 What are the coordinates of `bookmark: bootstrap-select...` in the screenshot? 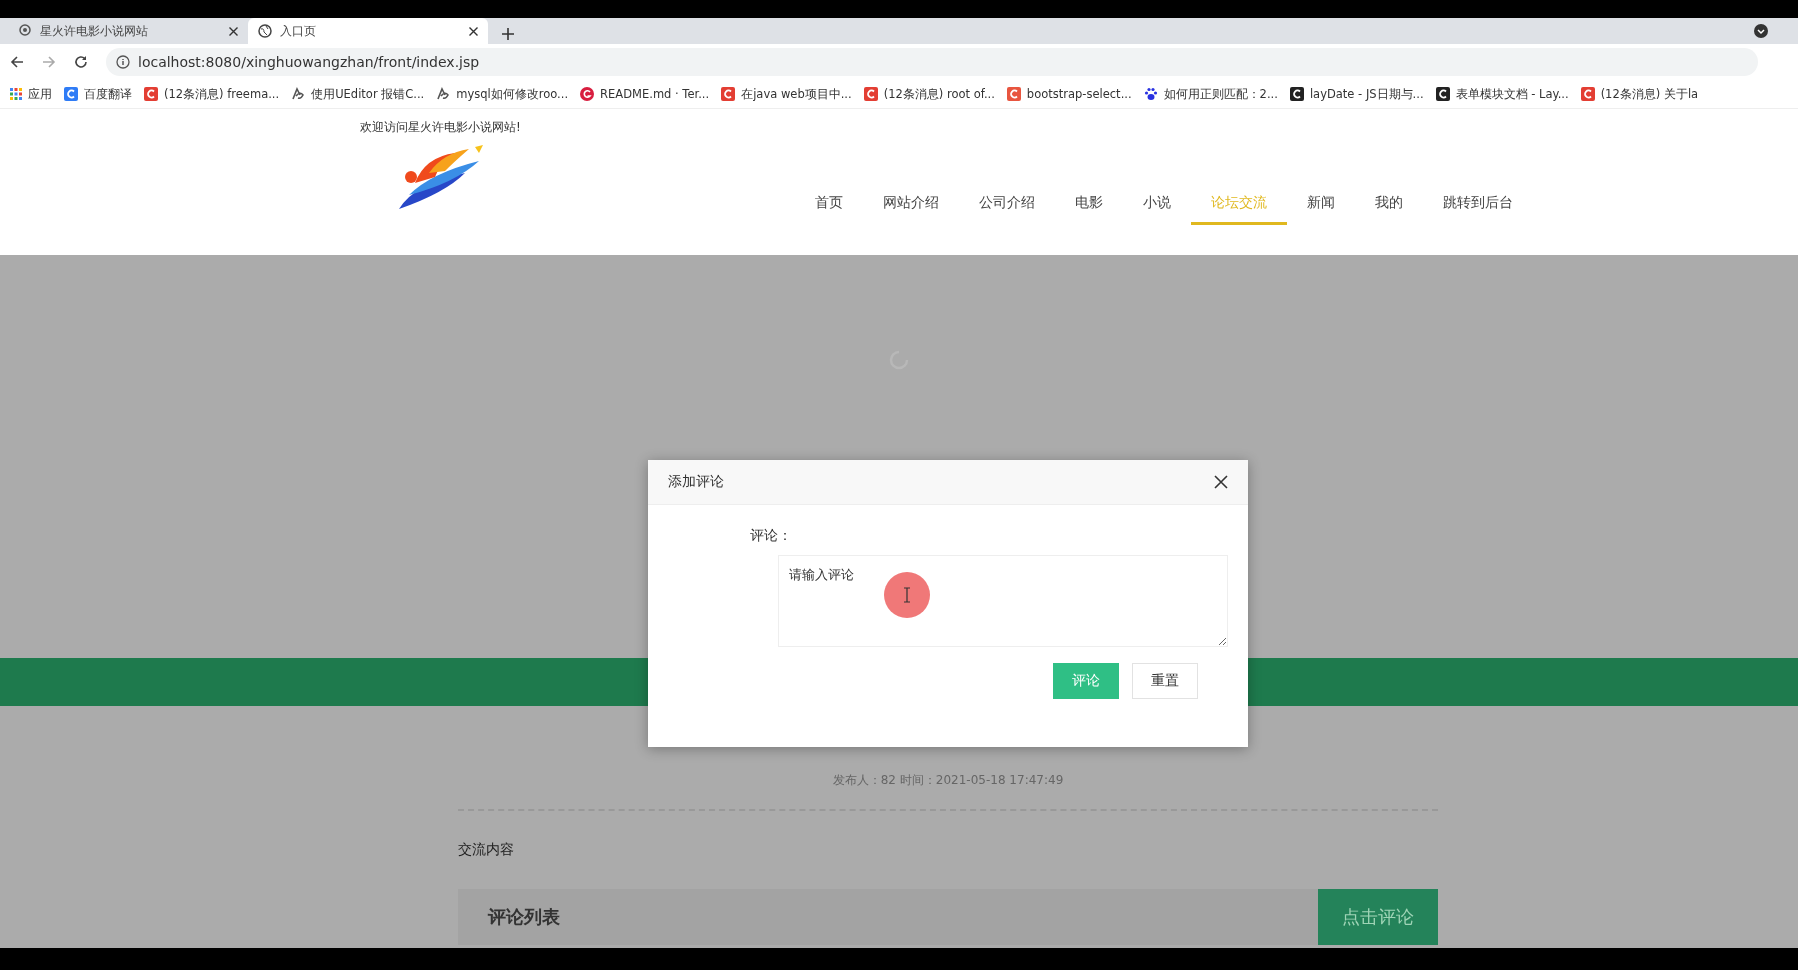 It's located at (1069, 94).